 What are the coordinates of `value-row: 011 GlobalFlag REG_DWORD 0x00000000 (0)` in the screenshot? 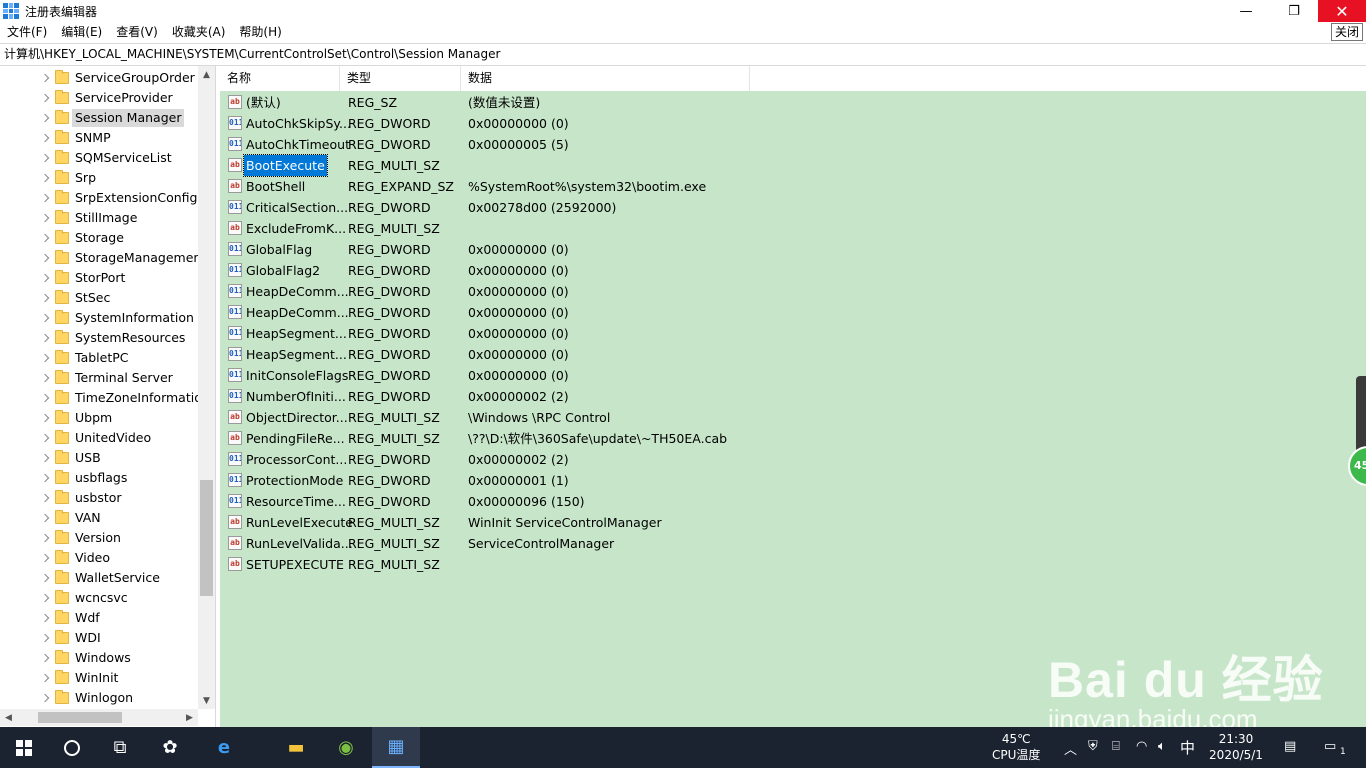 It's located at (670, 249).